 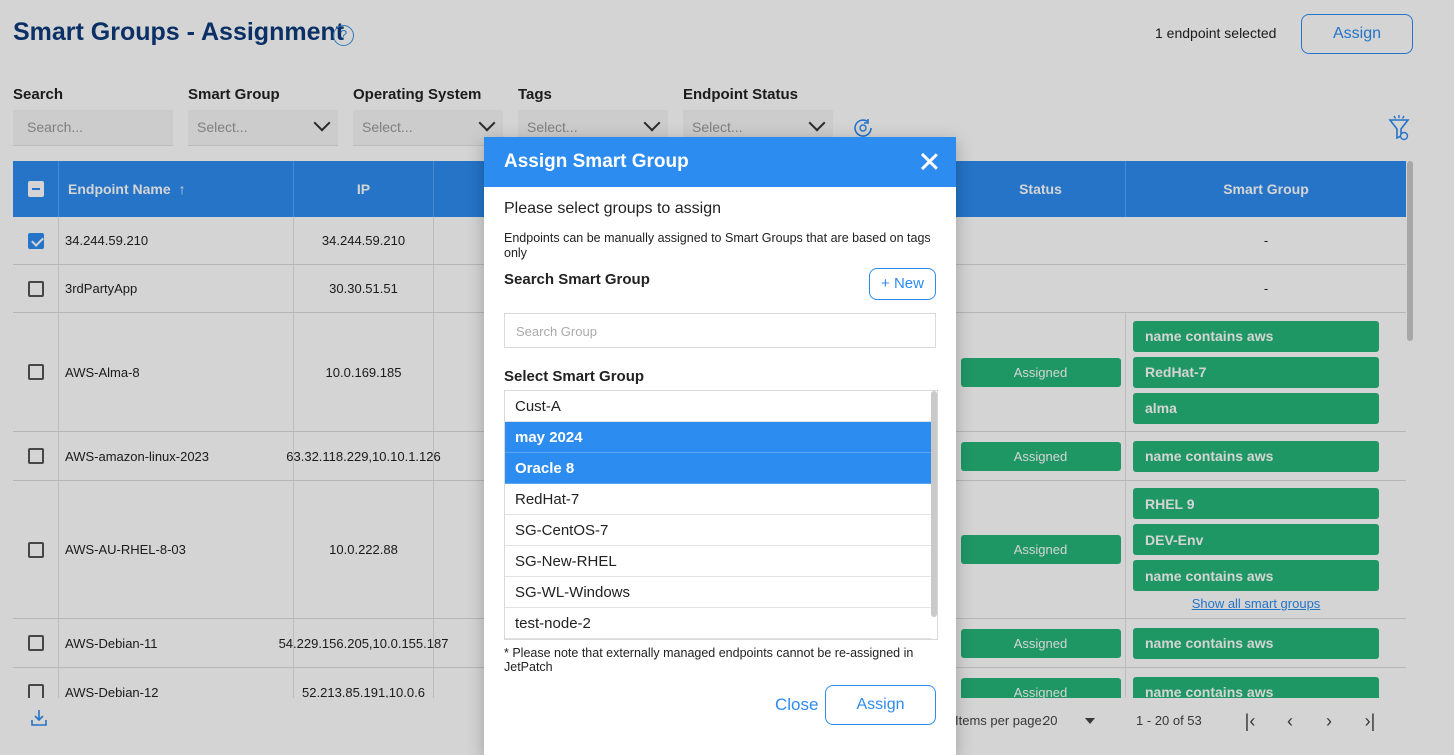 What do you see at coordinates (718, 623) in the screenshot?
I see `list-item: test-node-2` at bounding box center [718, 623].